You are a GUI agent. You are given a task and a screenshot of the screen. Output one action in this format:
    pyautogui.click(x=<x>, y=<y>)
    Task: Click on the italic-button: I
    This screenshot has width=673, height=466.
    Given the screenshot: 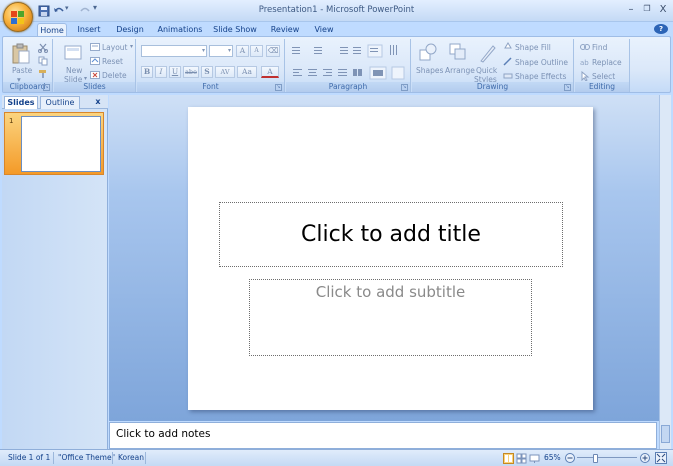 What is the action you would take?
    pyautogui.click(x=161, y=72)
    